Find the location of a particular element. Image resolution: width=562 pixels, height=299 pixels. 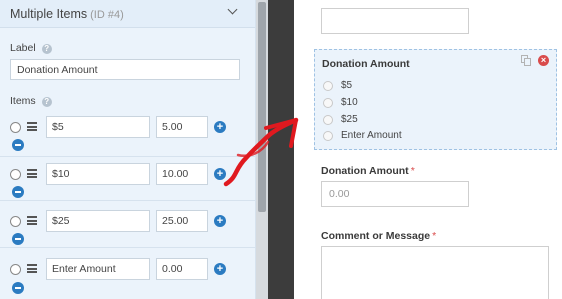

comment-message-label-text: Comment or Message is located at coordinates (376, 236).